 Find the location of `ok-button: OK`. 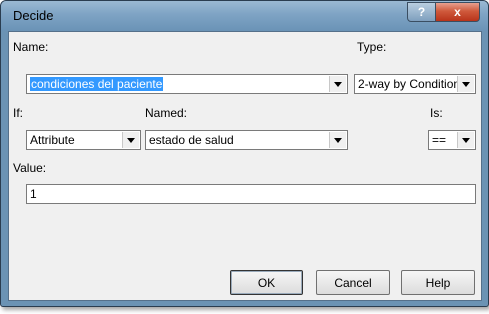

ok-button: OK is located at coordinates (266, 282).